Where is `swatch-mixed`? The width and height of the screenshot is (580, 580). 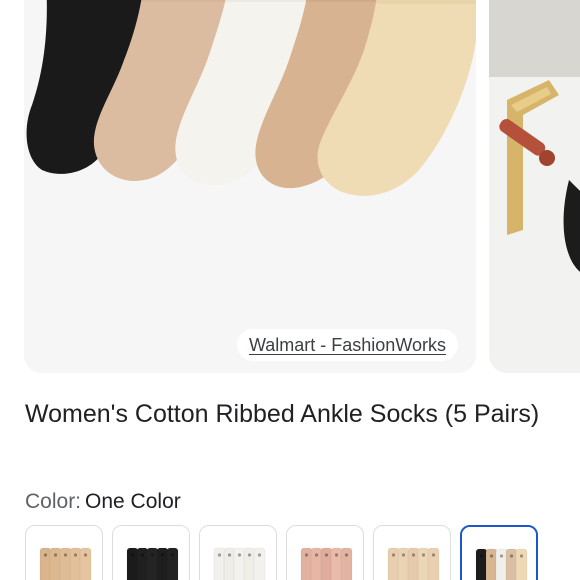 swatch-mixed is located at coordinates (499, 552).